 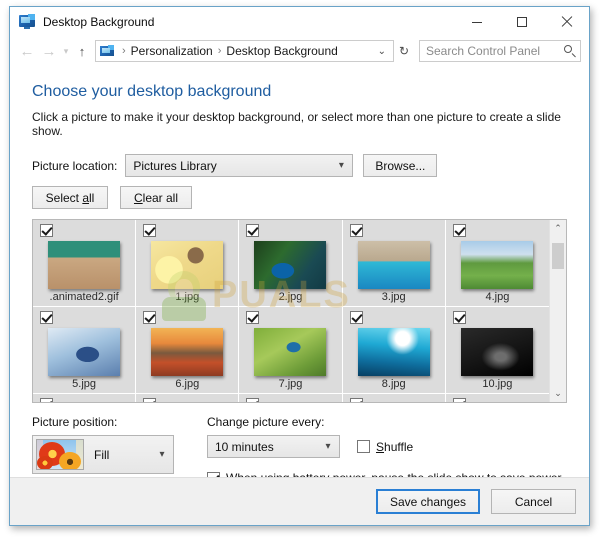 I want to click on interval-row: 10 minutes ▾ Shuffle, so click(x=387, y=446).